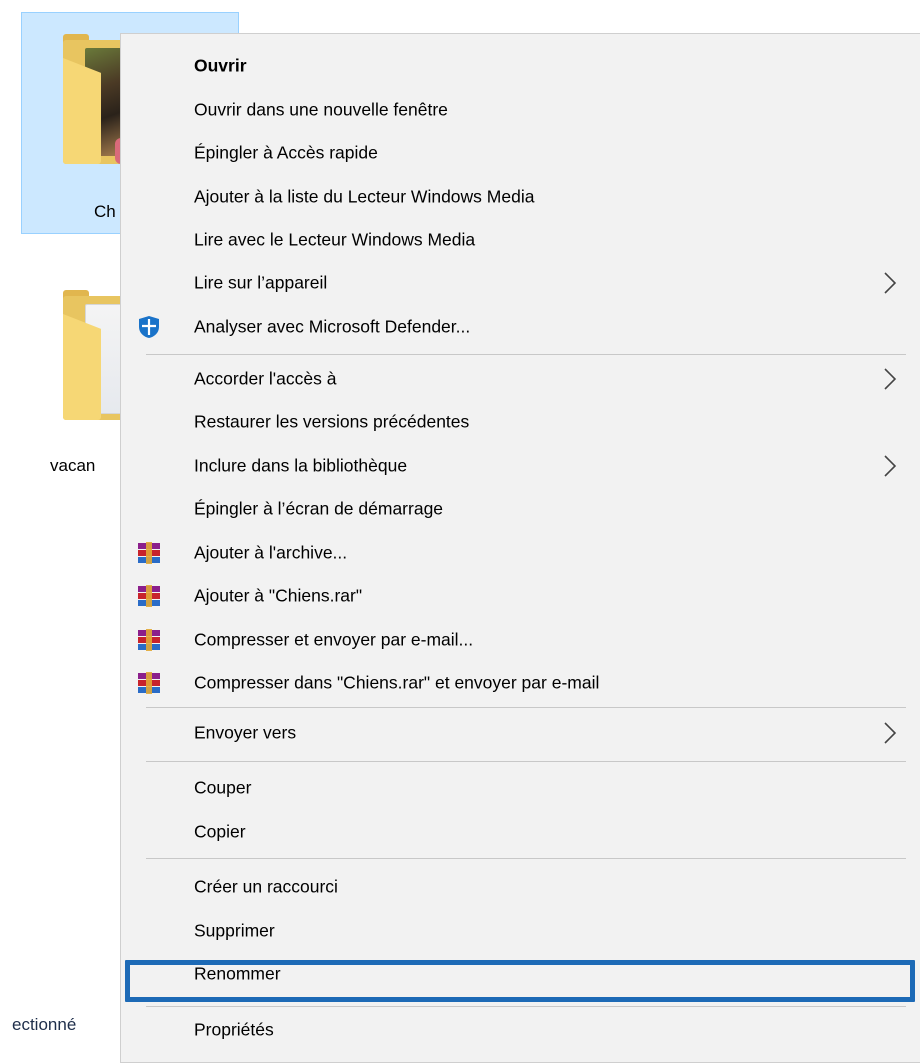 Image resolution: width=920 pixels, height=1063 pixels. I want to click on menu-item-properties: Propriétés, so click(520, 1030).